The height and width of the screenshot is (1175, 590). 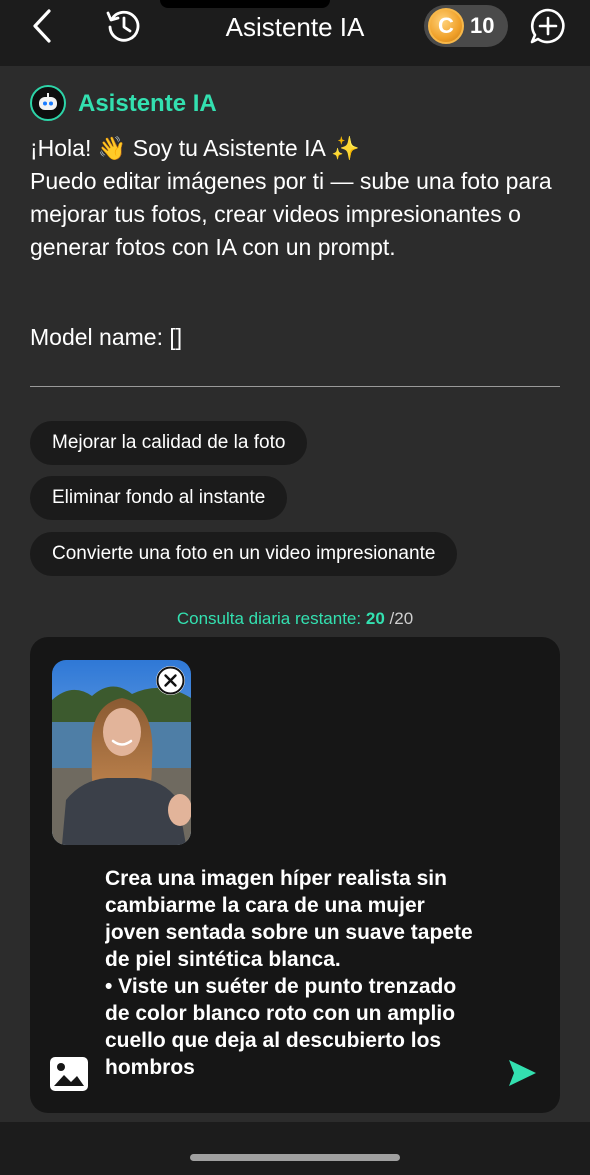 I want to click on home-indicator, so click(x=295, y=1157).